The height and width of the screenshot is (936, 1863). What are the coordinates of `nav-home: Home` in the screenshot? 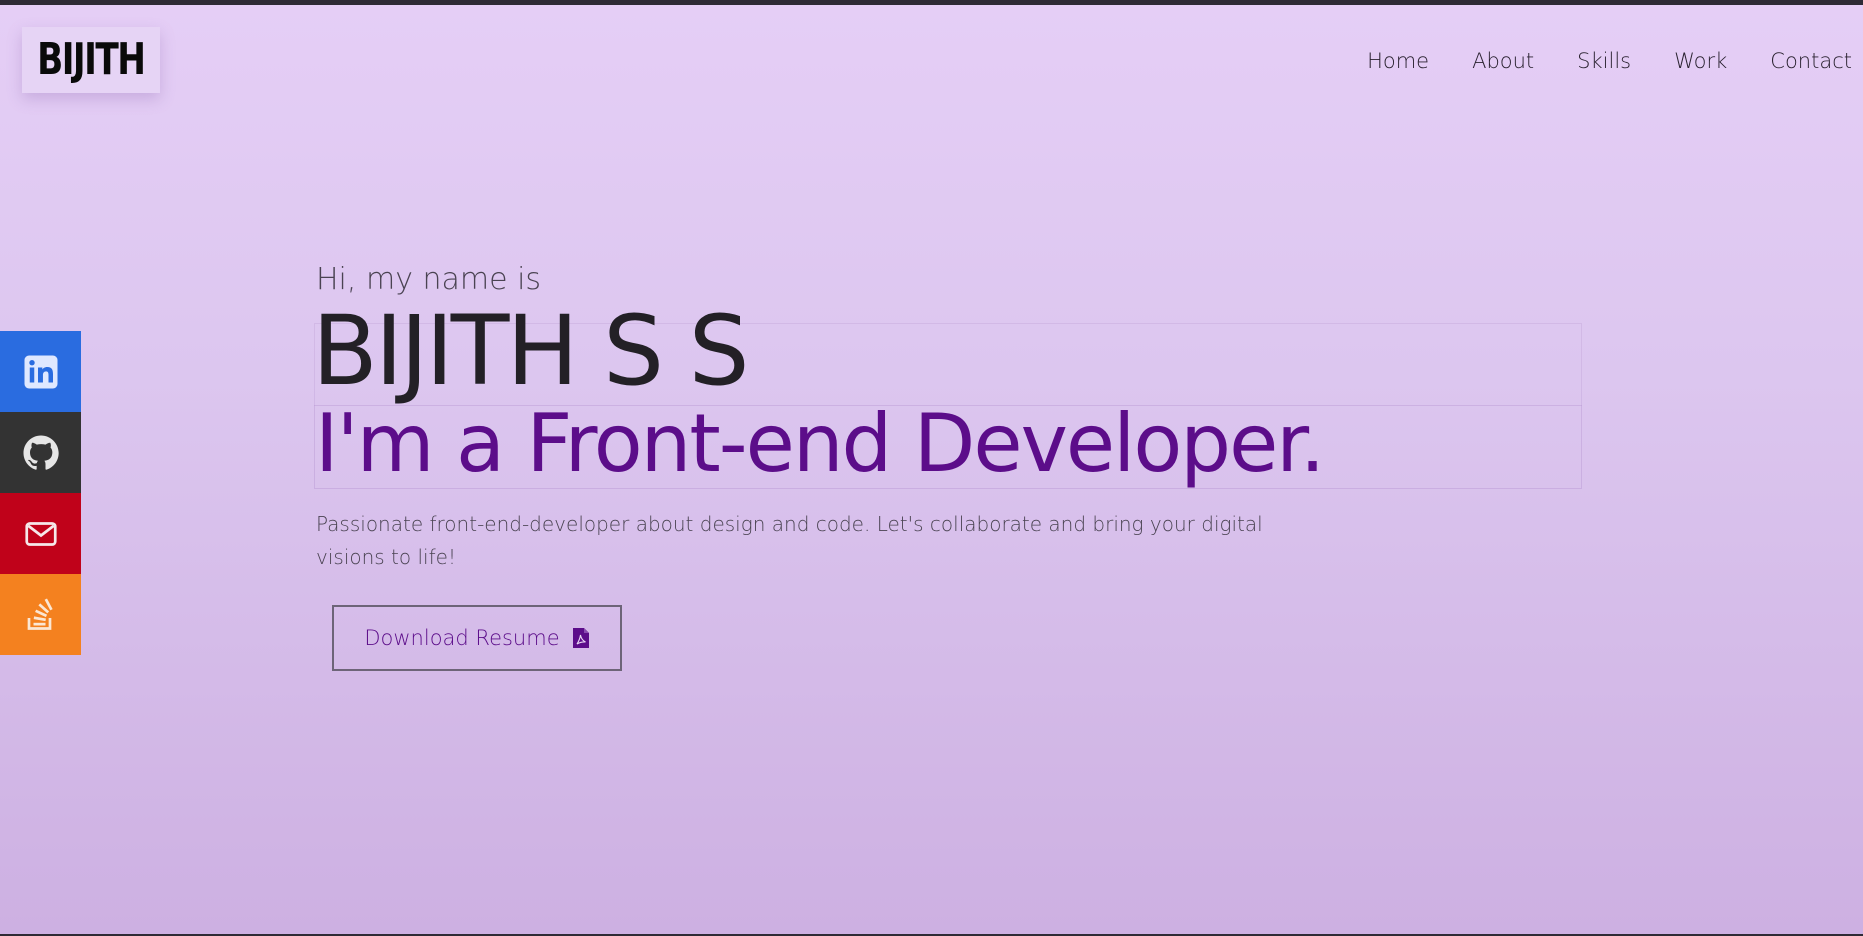 It's located at (1398, 61).